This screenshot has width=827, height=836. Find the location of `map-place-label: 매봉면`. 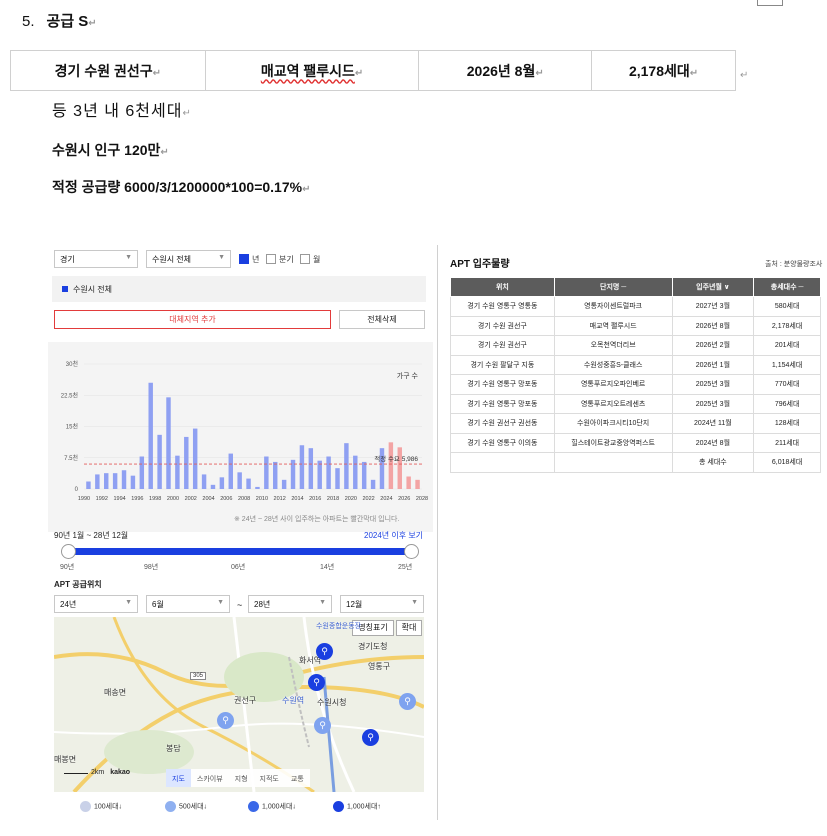

map-place-label: 매봉면 is located at coordinates (65, 759).